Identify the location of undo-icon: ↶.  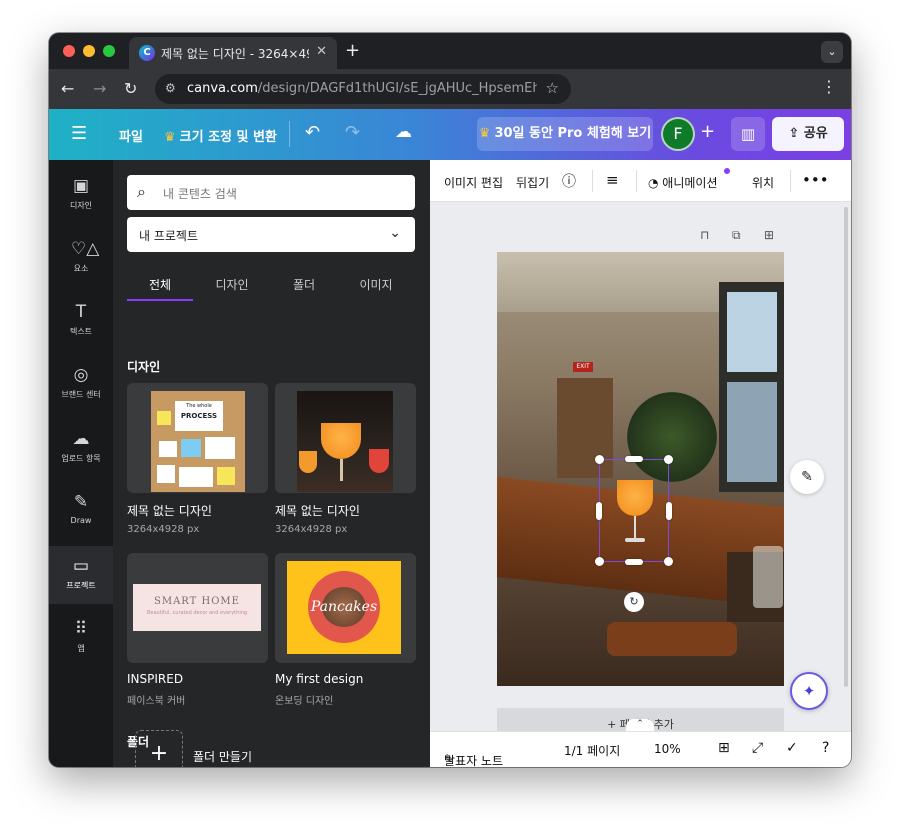
(312, 132).